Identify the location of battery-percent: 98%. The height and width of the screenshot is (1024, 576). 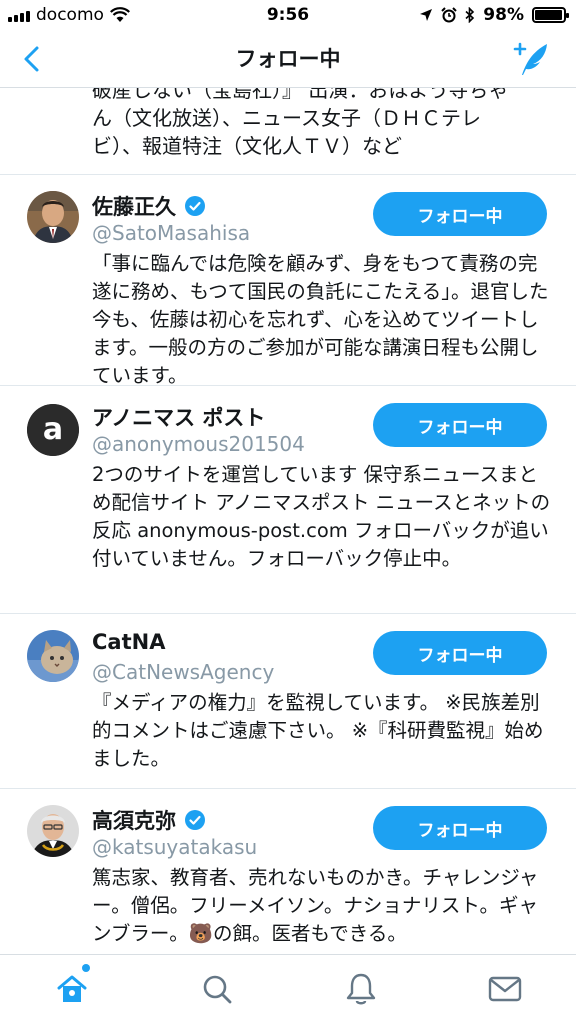
(503, 15).